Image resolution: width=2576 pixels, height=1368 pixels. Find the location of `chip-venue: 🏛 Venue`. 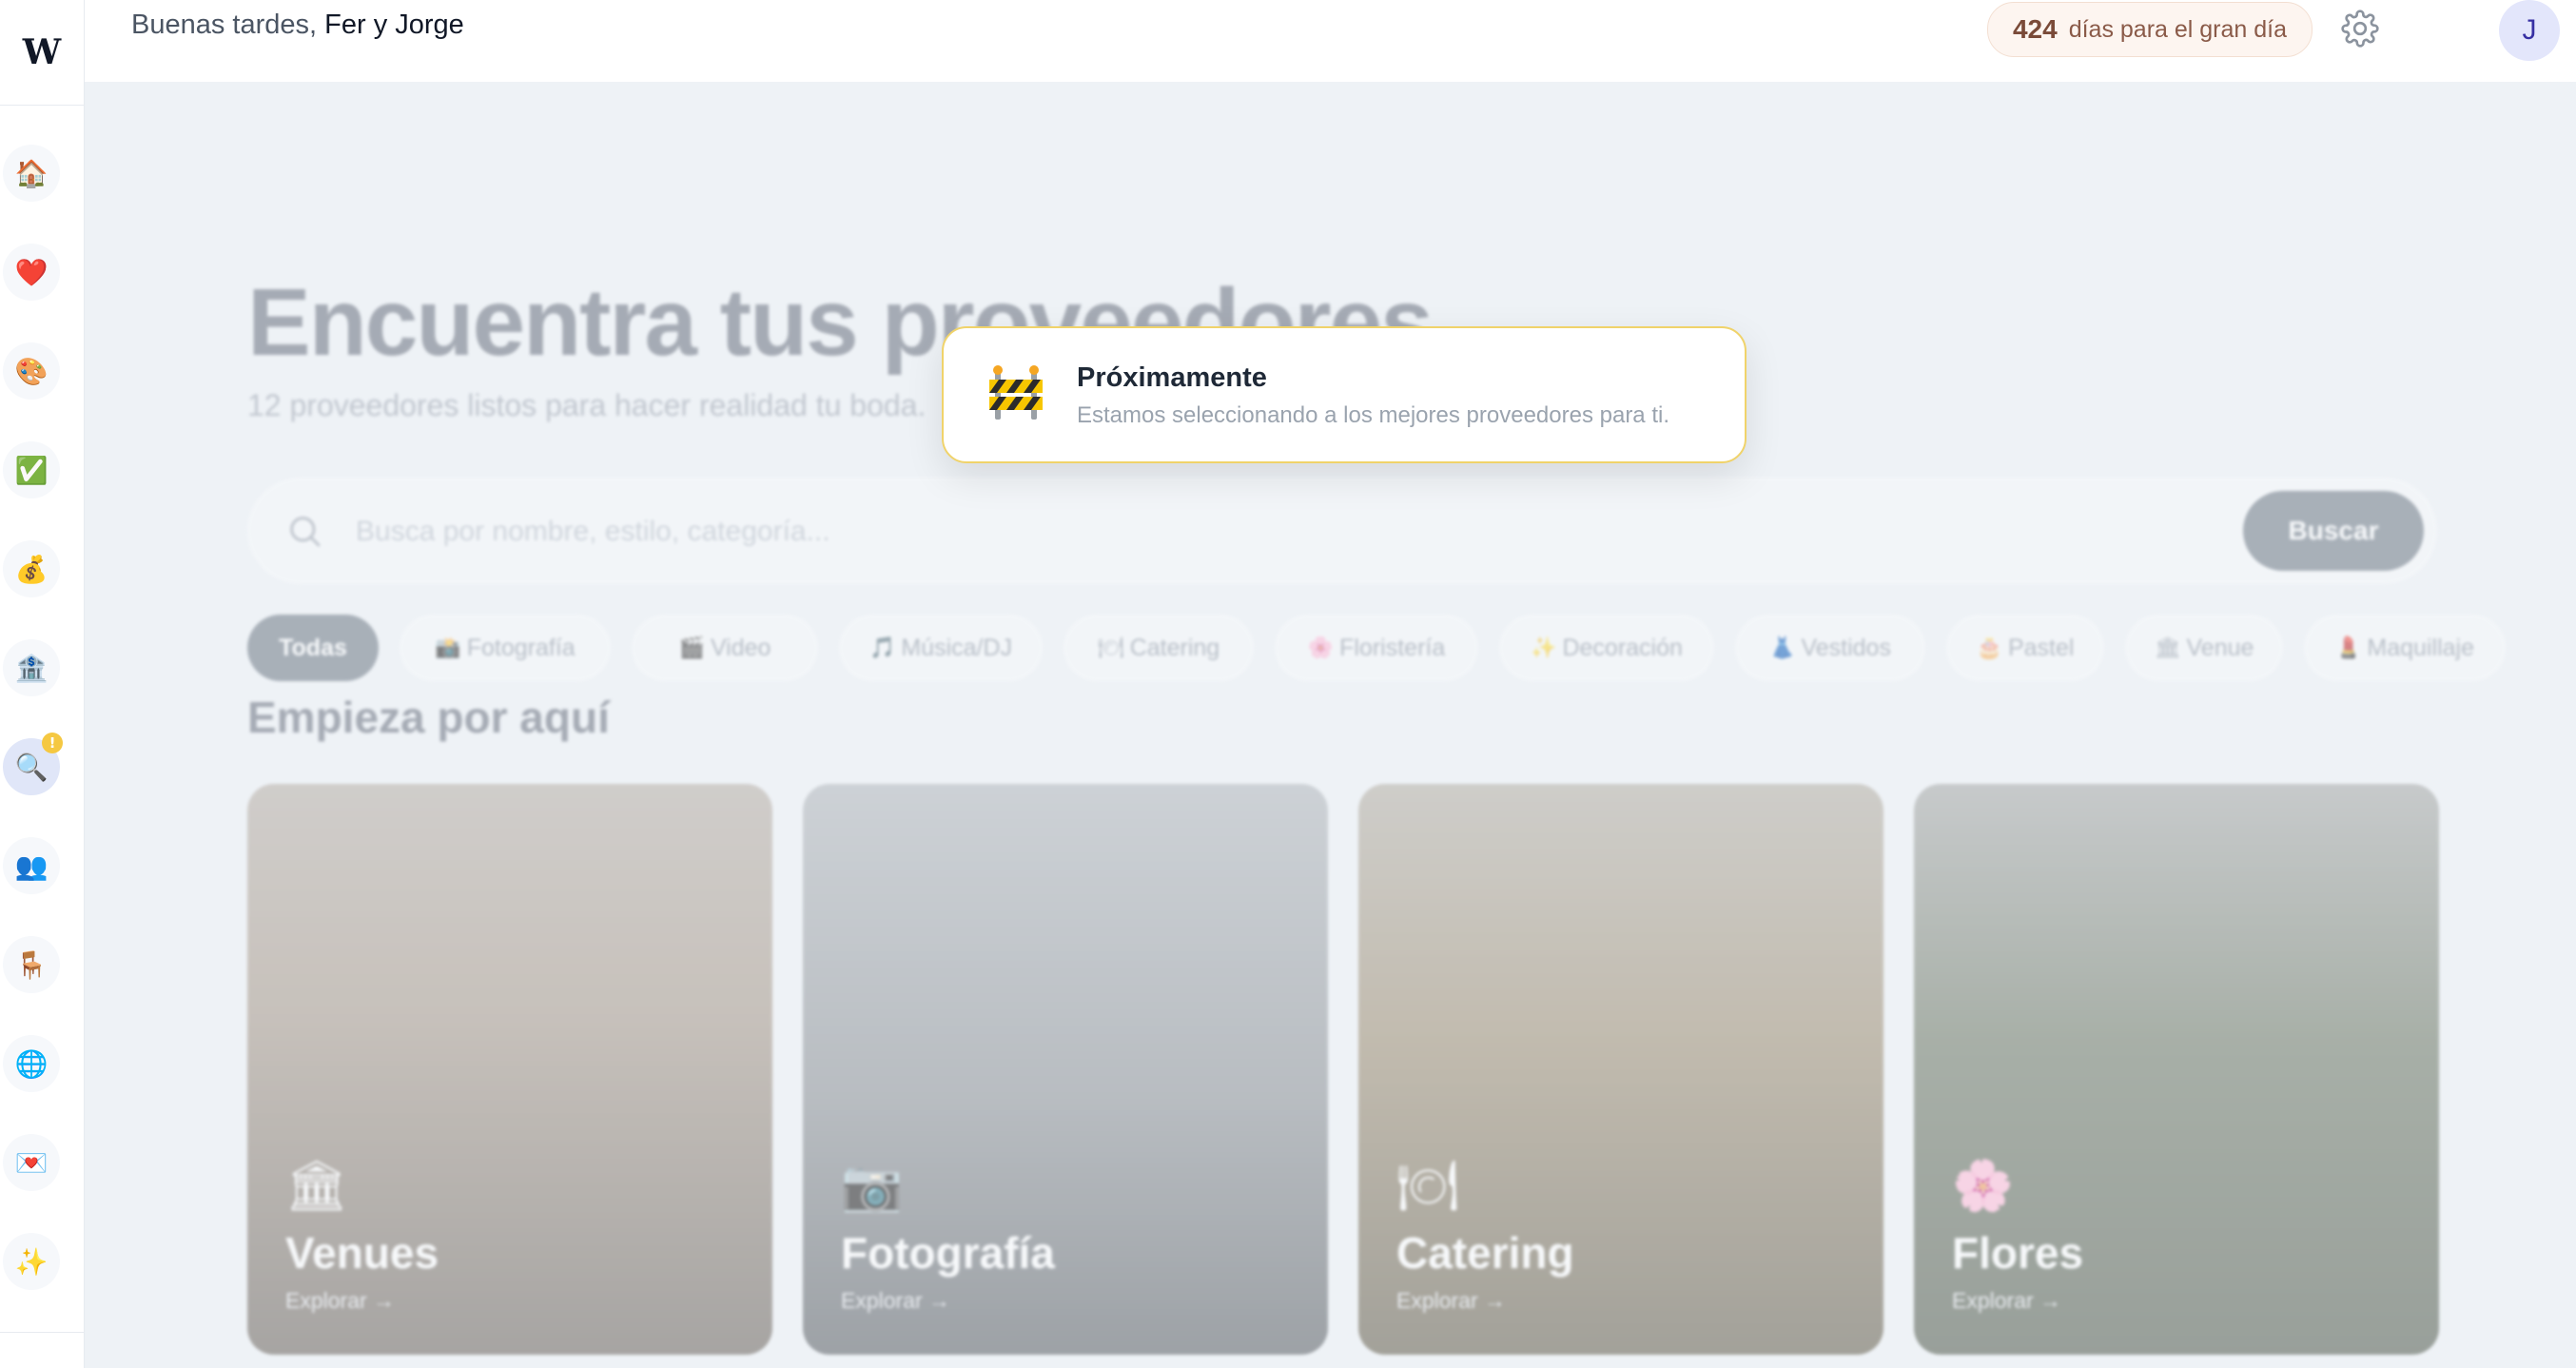

chip-venue: 🏛 Venue is located at coordinates (2204, 648).